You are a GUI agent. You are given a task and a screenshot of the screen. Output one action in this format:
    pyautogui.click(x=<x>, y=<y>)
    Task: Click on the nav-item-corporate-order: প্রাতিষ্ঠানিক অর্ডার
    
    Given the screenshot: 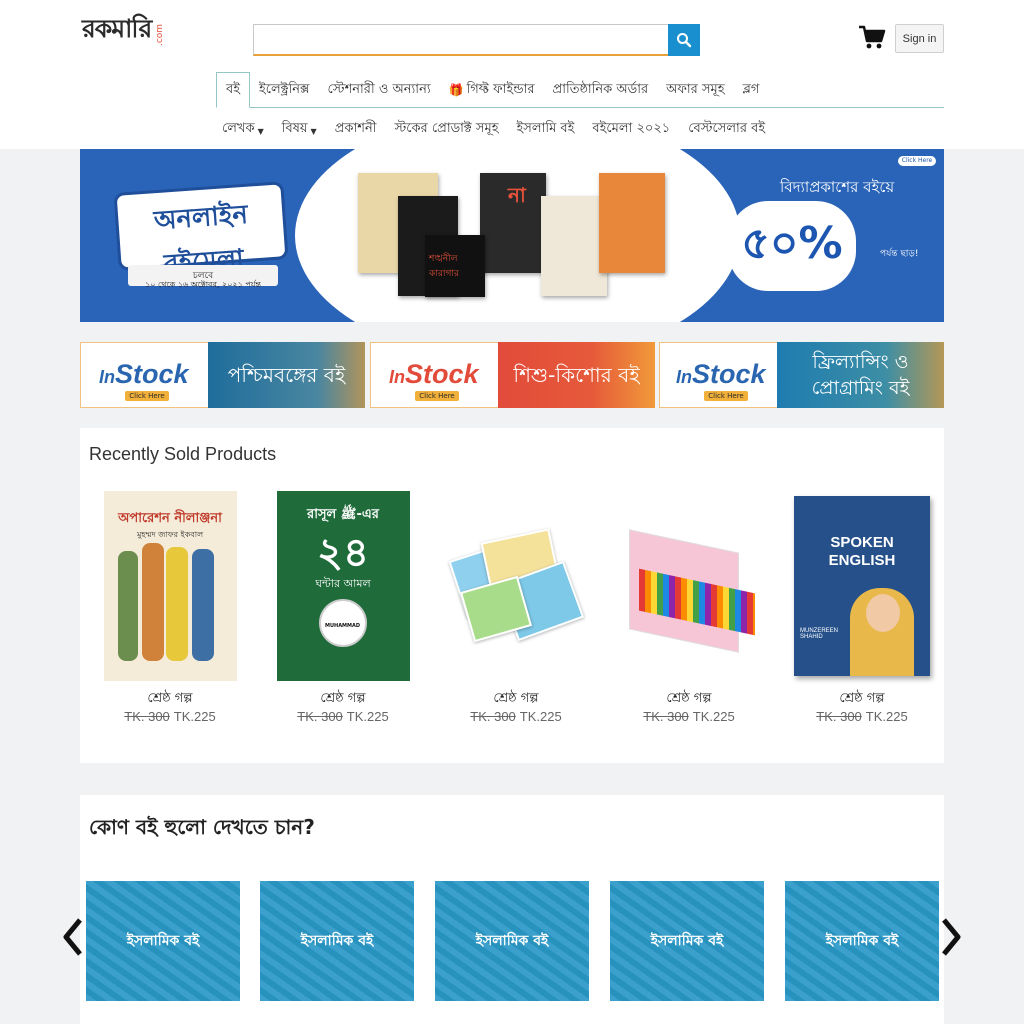 What is the action you would take?
    pyautogui.click(x=601, y=90)
    